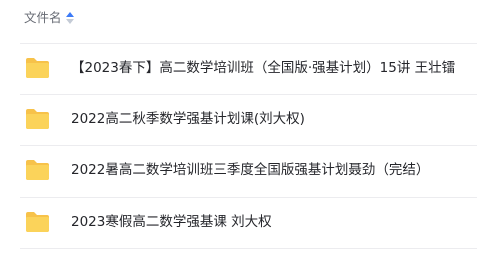 Image resolution: width=477 pixels, height=261 pixels. What do you see at coordinates (250, 170) in the screenshot?
I see `file-name: 2022暑高二数学培训班三季度全国版强基计划聂劲（完结）` at bounding box center [250, 170].